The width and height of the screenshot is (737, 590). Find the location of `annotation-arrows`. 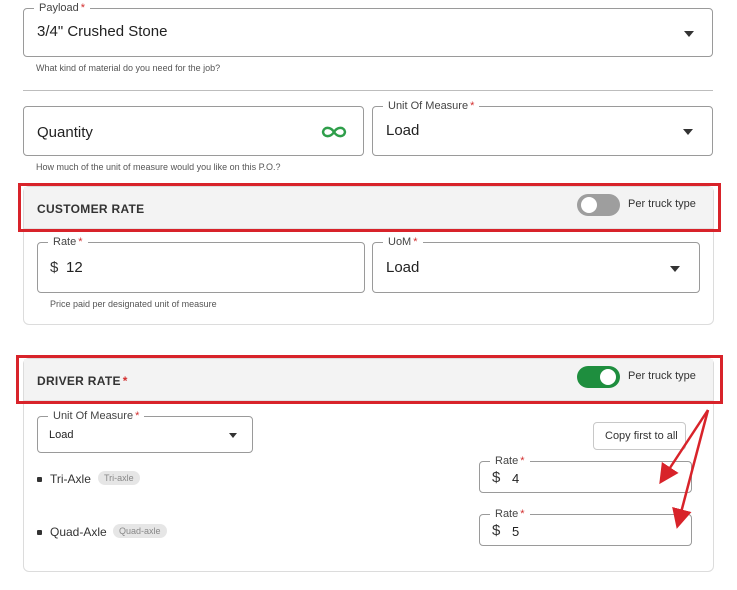

annotation-arrows is located at coordinates (684, 469).